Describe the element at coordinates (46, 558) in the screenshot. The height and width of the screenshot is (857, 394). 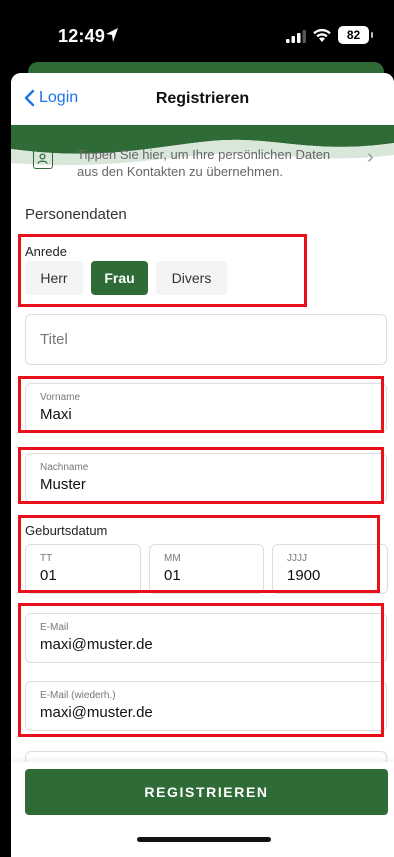
I see `birth-day-label: TT` at that location.